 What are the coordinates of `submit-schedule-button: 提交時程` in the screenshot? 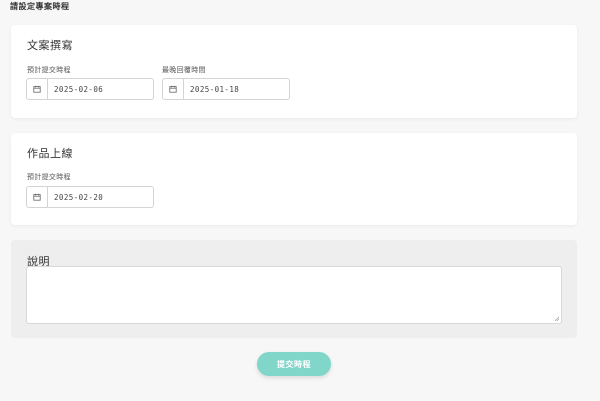 It's located at (294, 364).